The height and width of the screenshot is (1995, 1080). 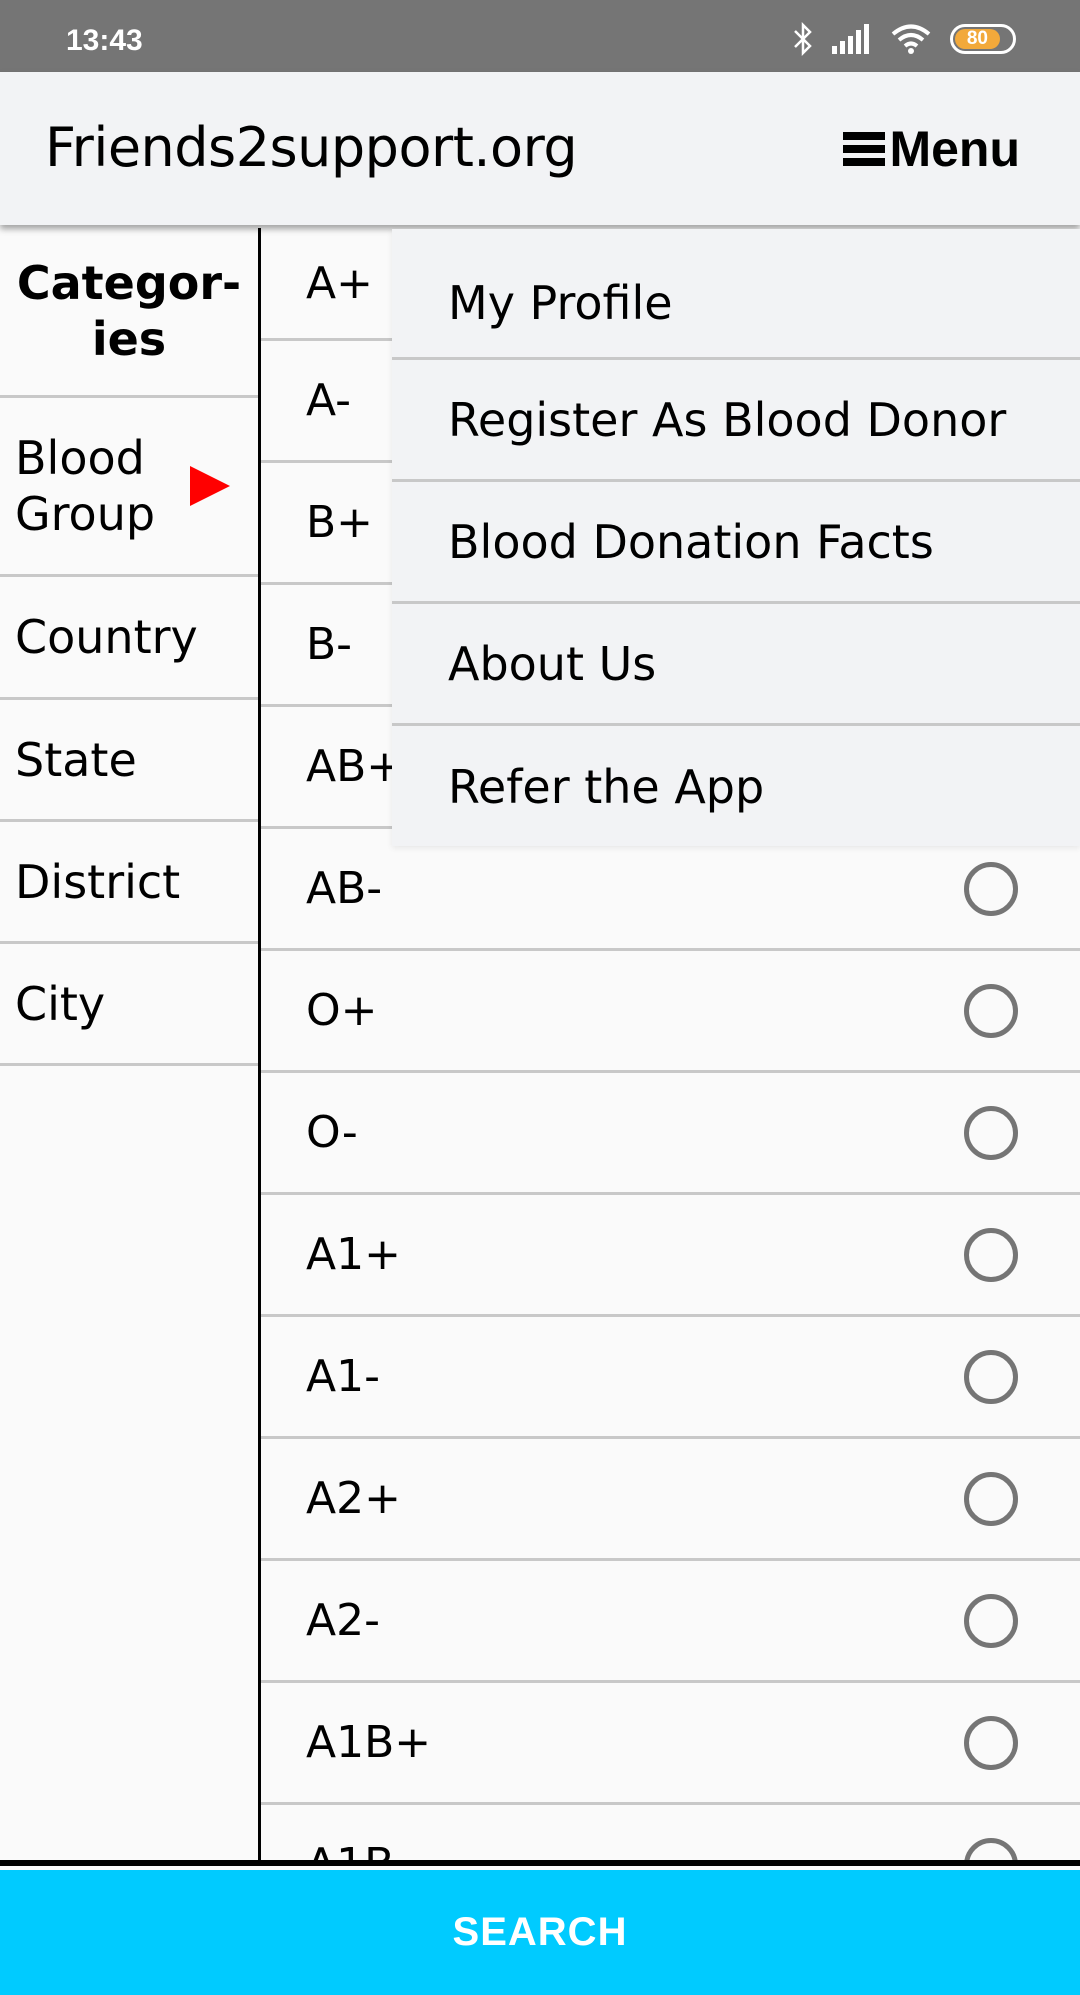 I want to click on menu-button: Menu, so click(x=931, y=149).